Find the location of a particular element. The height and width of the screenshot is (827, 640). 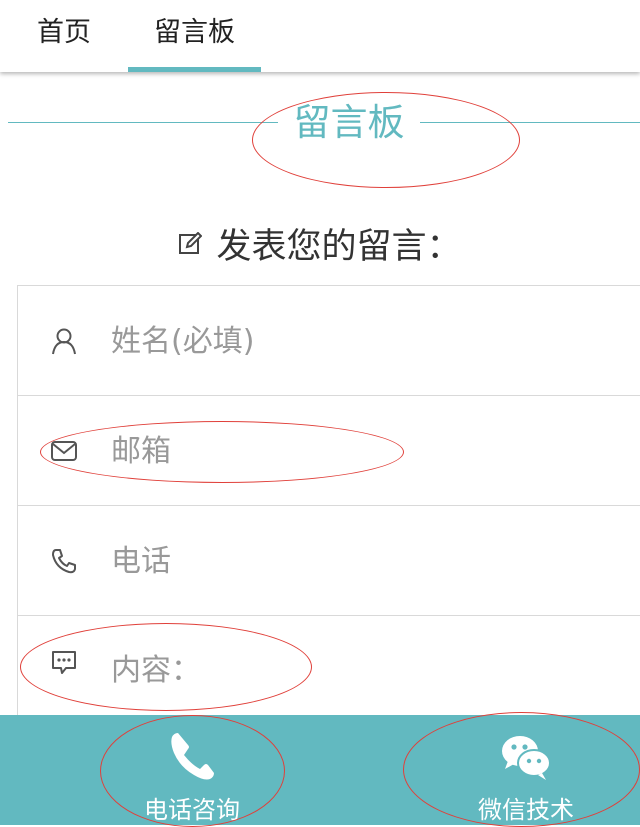

content-row is located at coordinates (328, 671).